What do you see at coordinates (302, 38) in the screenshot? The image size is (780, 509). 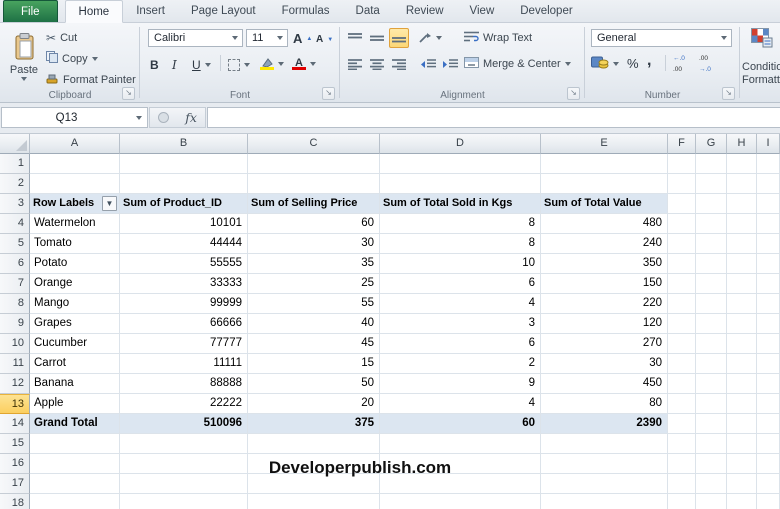 I see `grow-font-button: A ▲` at bounding box center [302, 38].